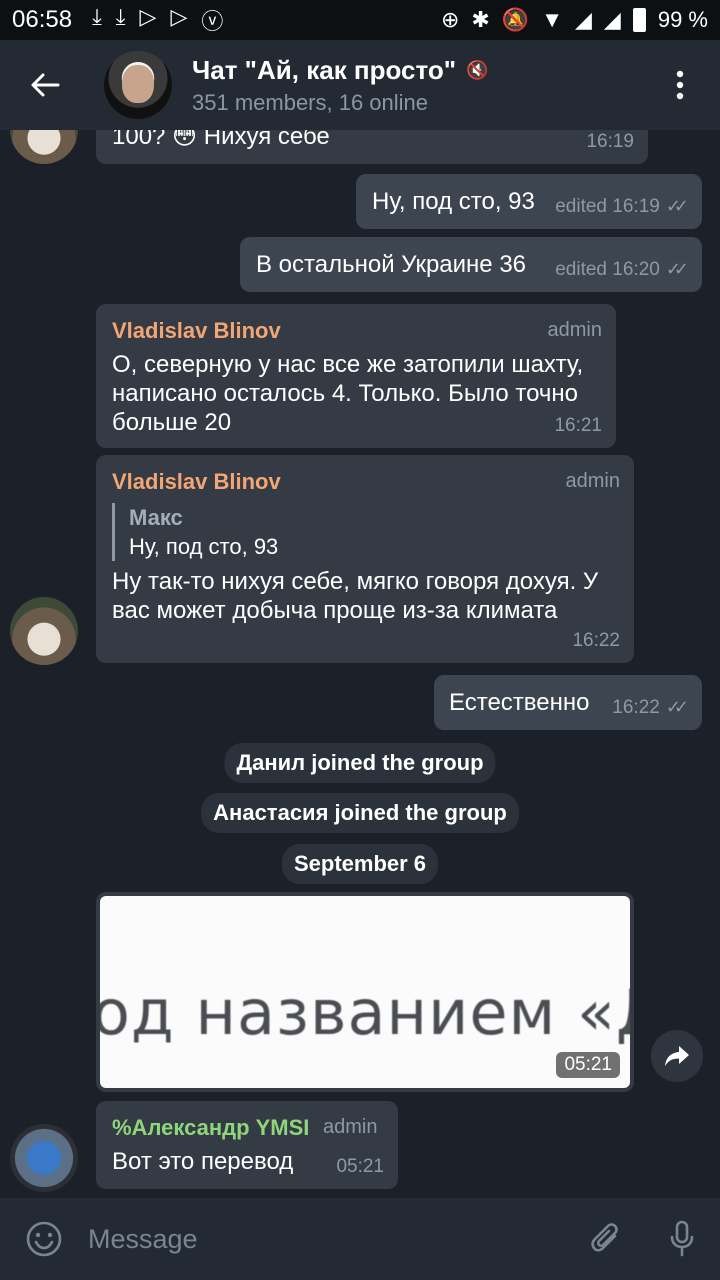 This screenshot has width=720, height=1280. I want to click on time-label: 16:19, so click(610, 141).